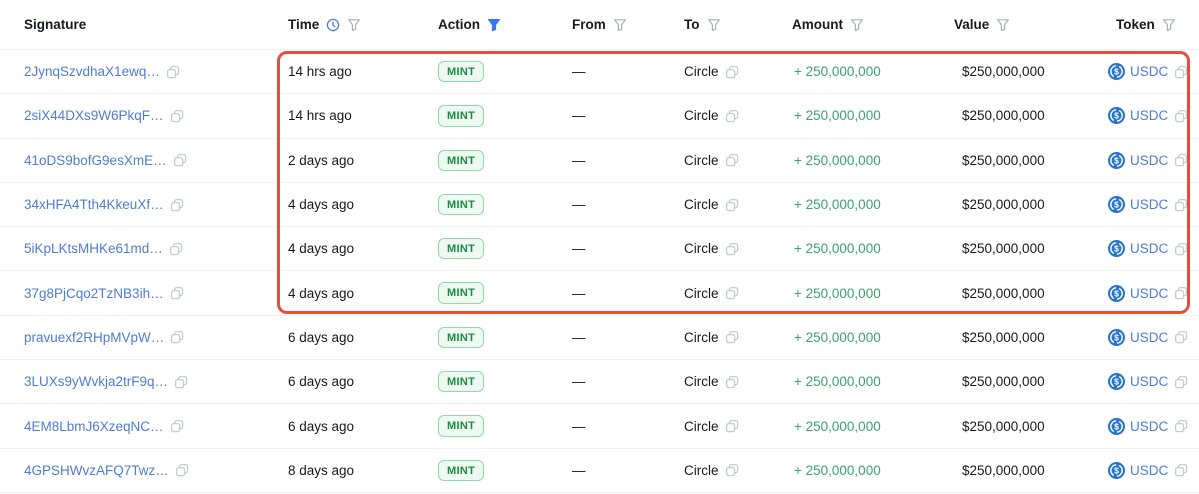 This screenshot has height=494, width=1199. I want to click on token-filter-icon, so click(1169, 25).